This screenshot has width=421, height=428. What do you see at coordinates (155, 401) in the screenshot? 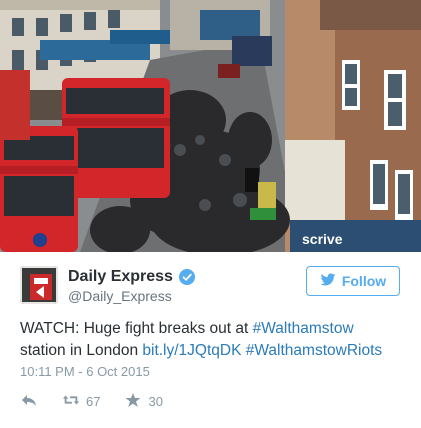
I see `like-count: 30` at bounding box center [155, 401].